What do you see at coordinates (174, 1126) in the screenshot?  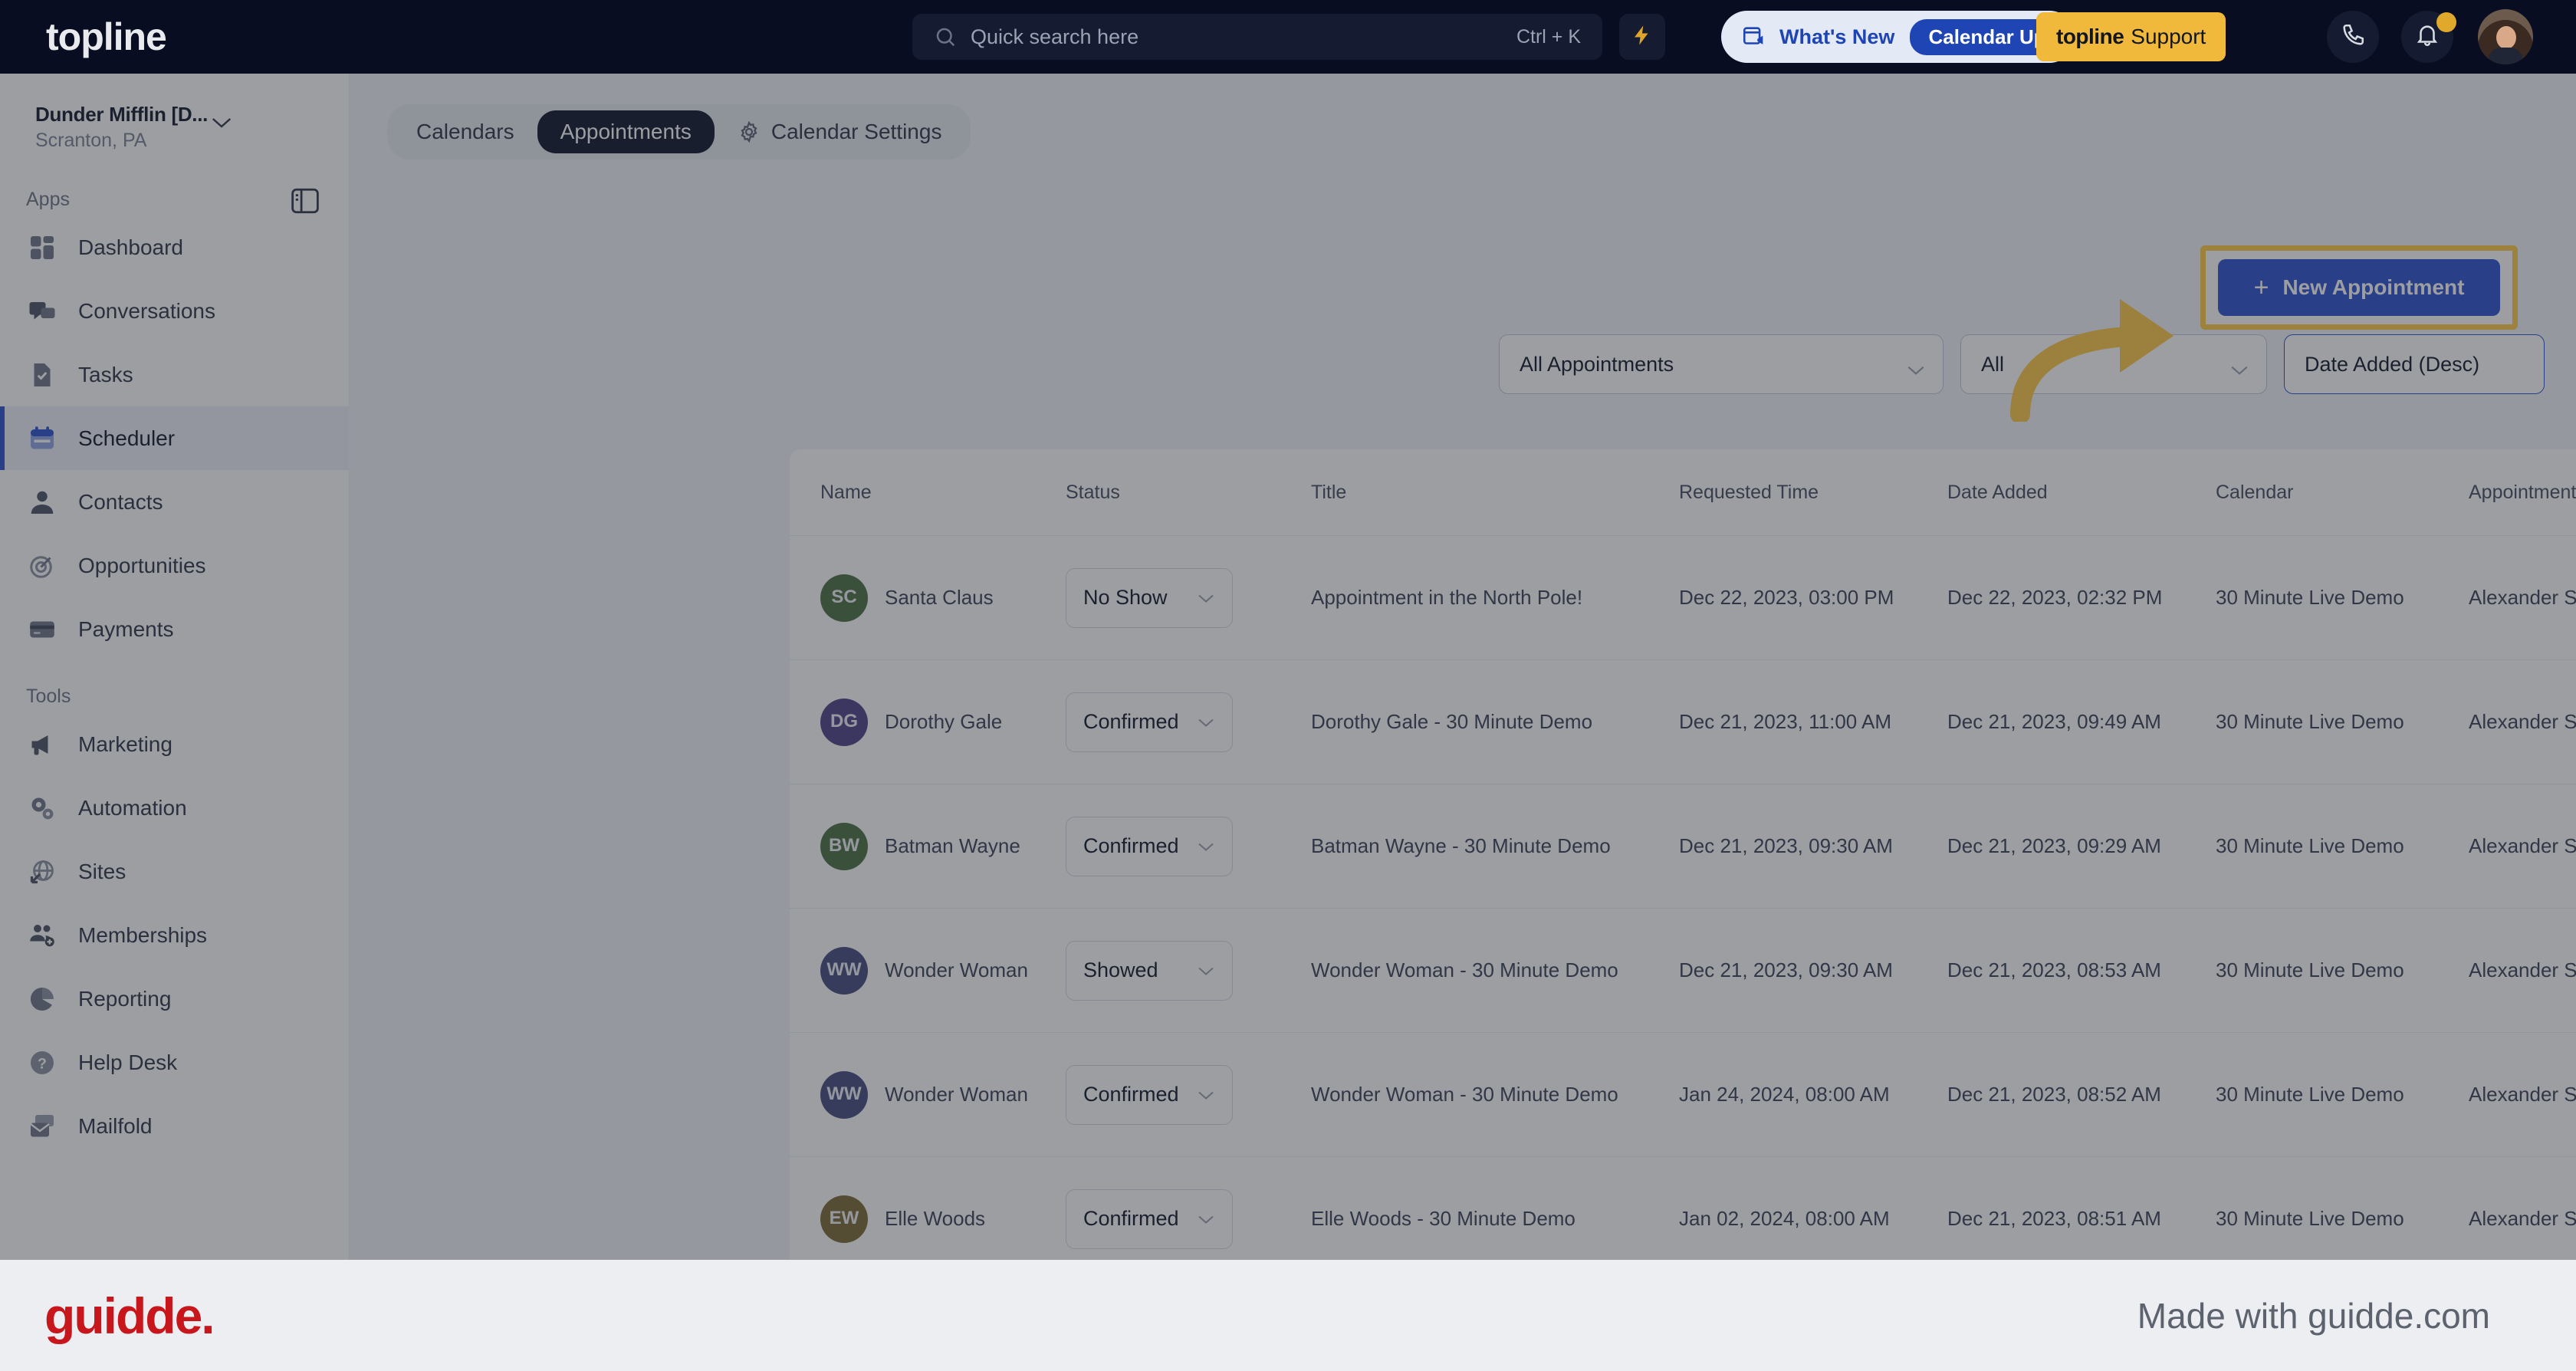 I see `sidebar-item-mailfold: Mailfold` at bounding box center [174, 1126].